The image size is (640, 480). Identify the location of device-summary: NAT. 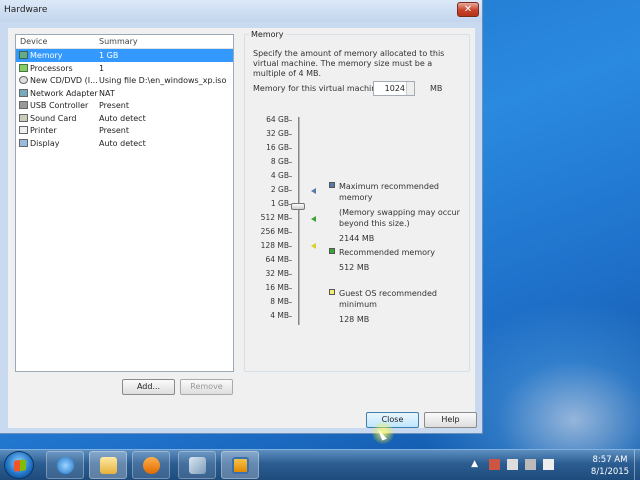
(107, 93).